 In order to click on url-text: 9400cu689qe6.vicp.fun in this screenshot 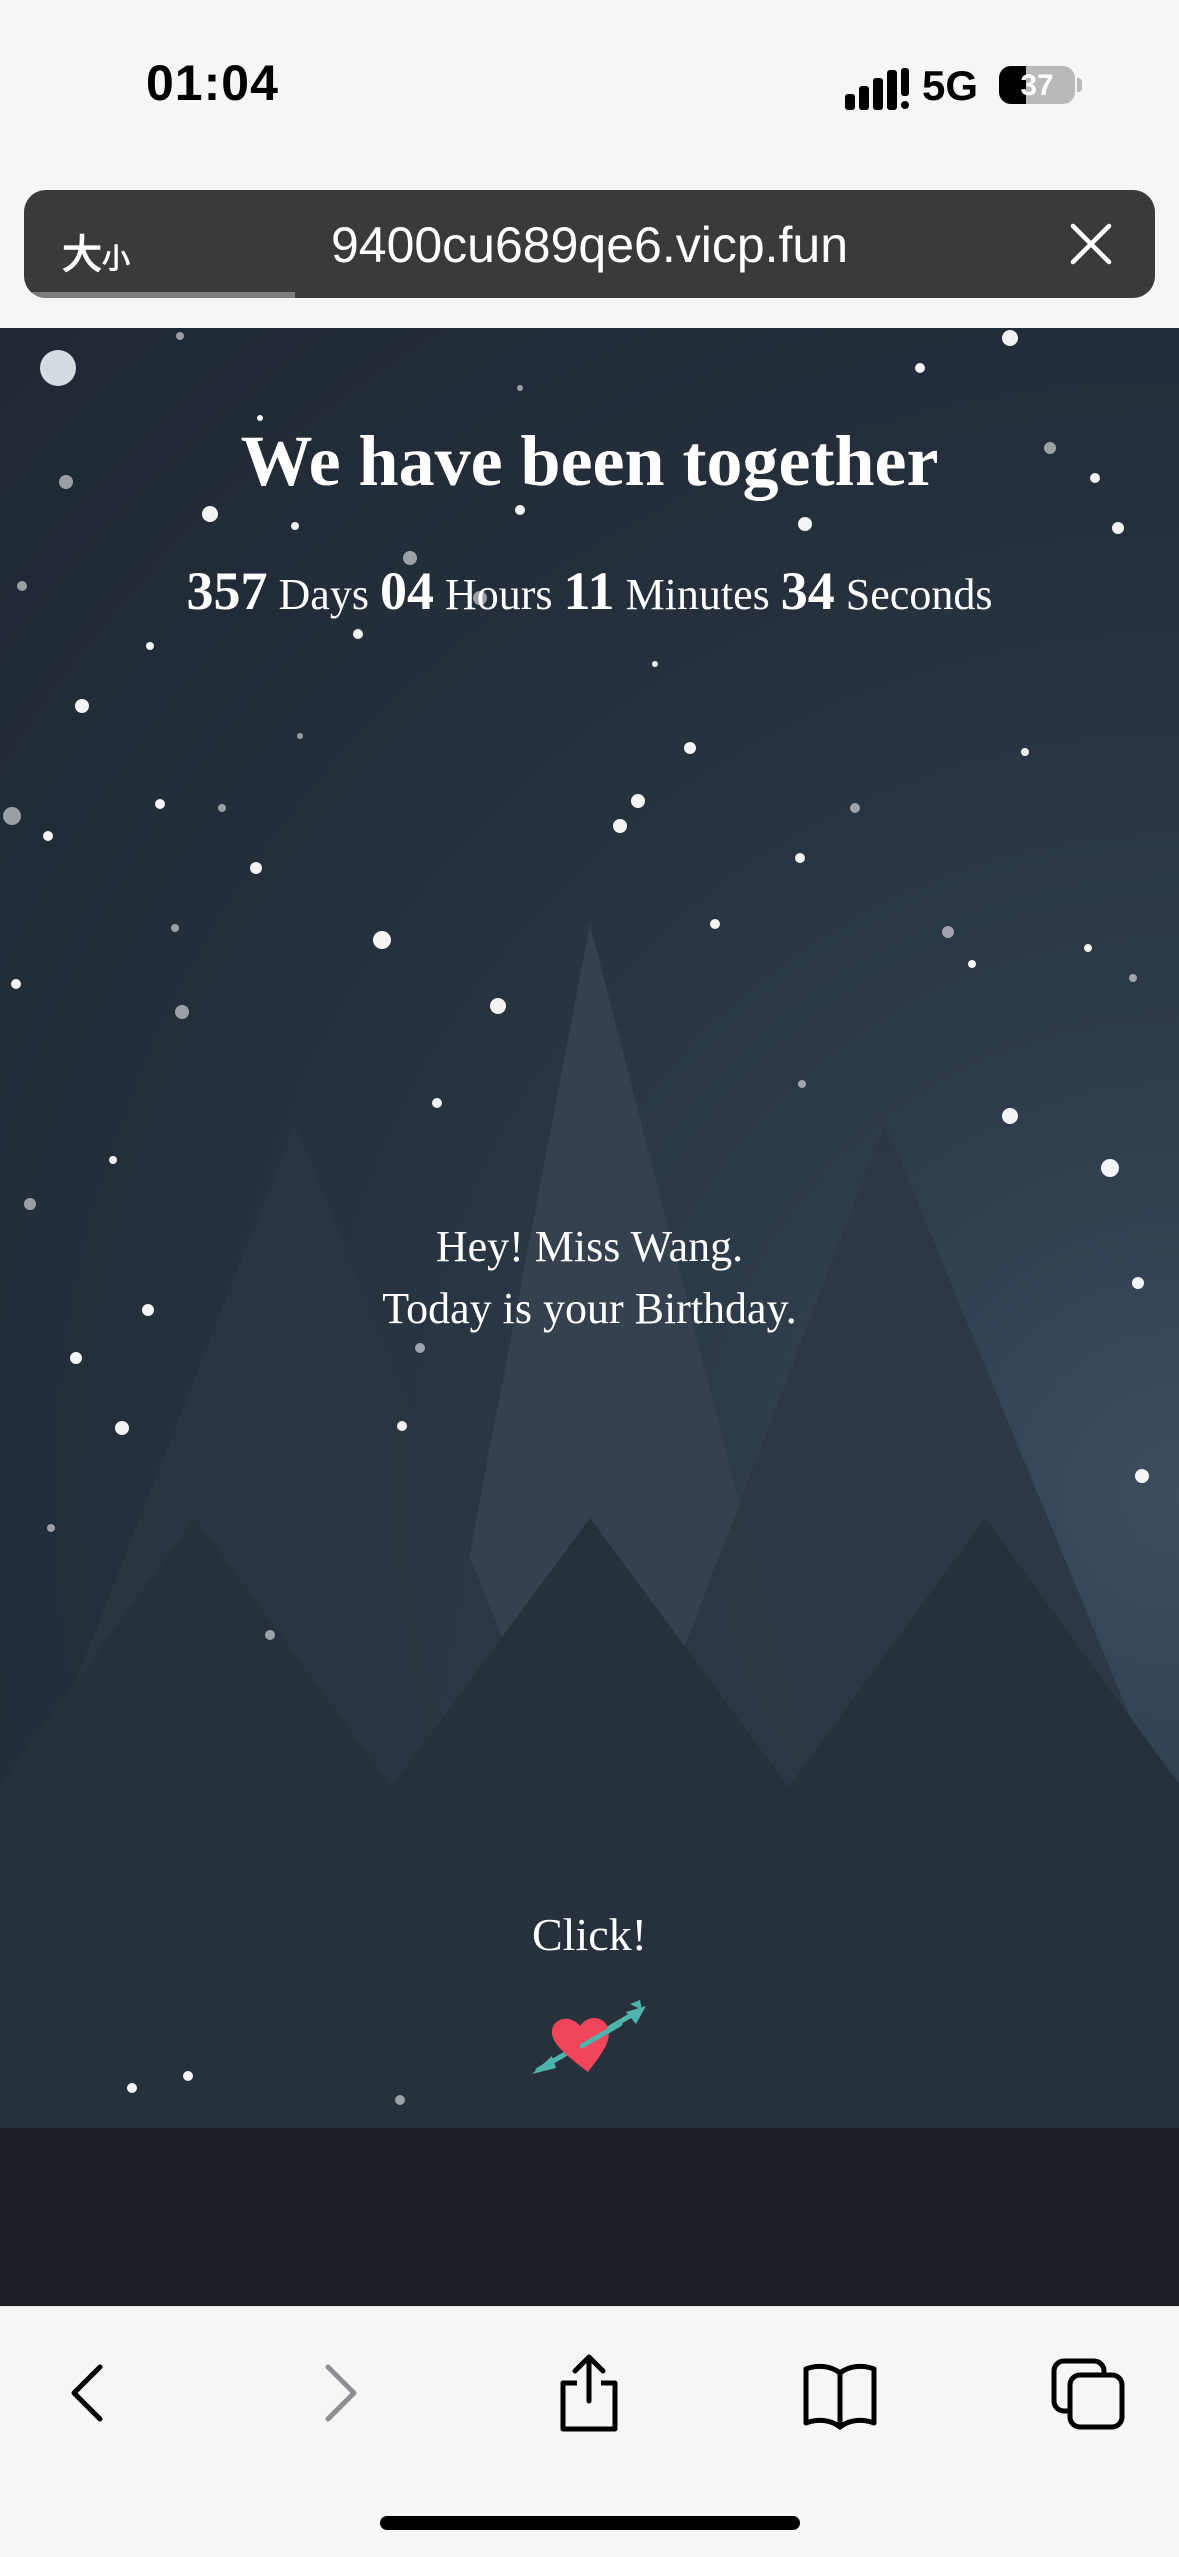, I will do `click(589, 245)`.